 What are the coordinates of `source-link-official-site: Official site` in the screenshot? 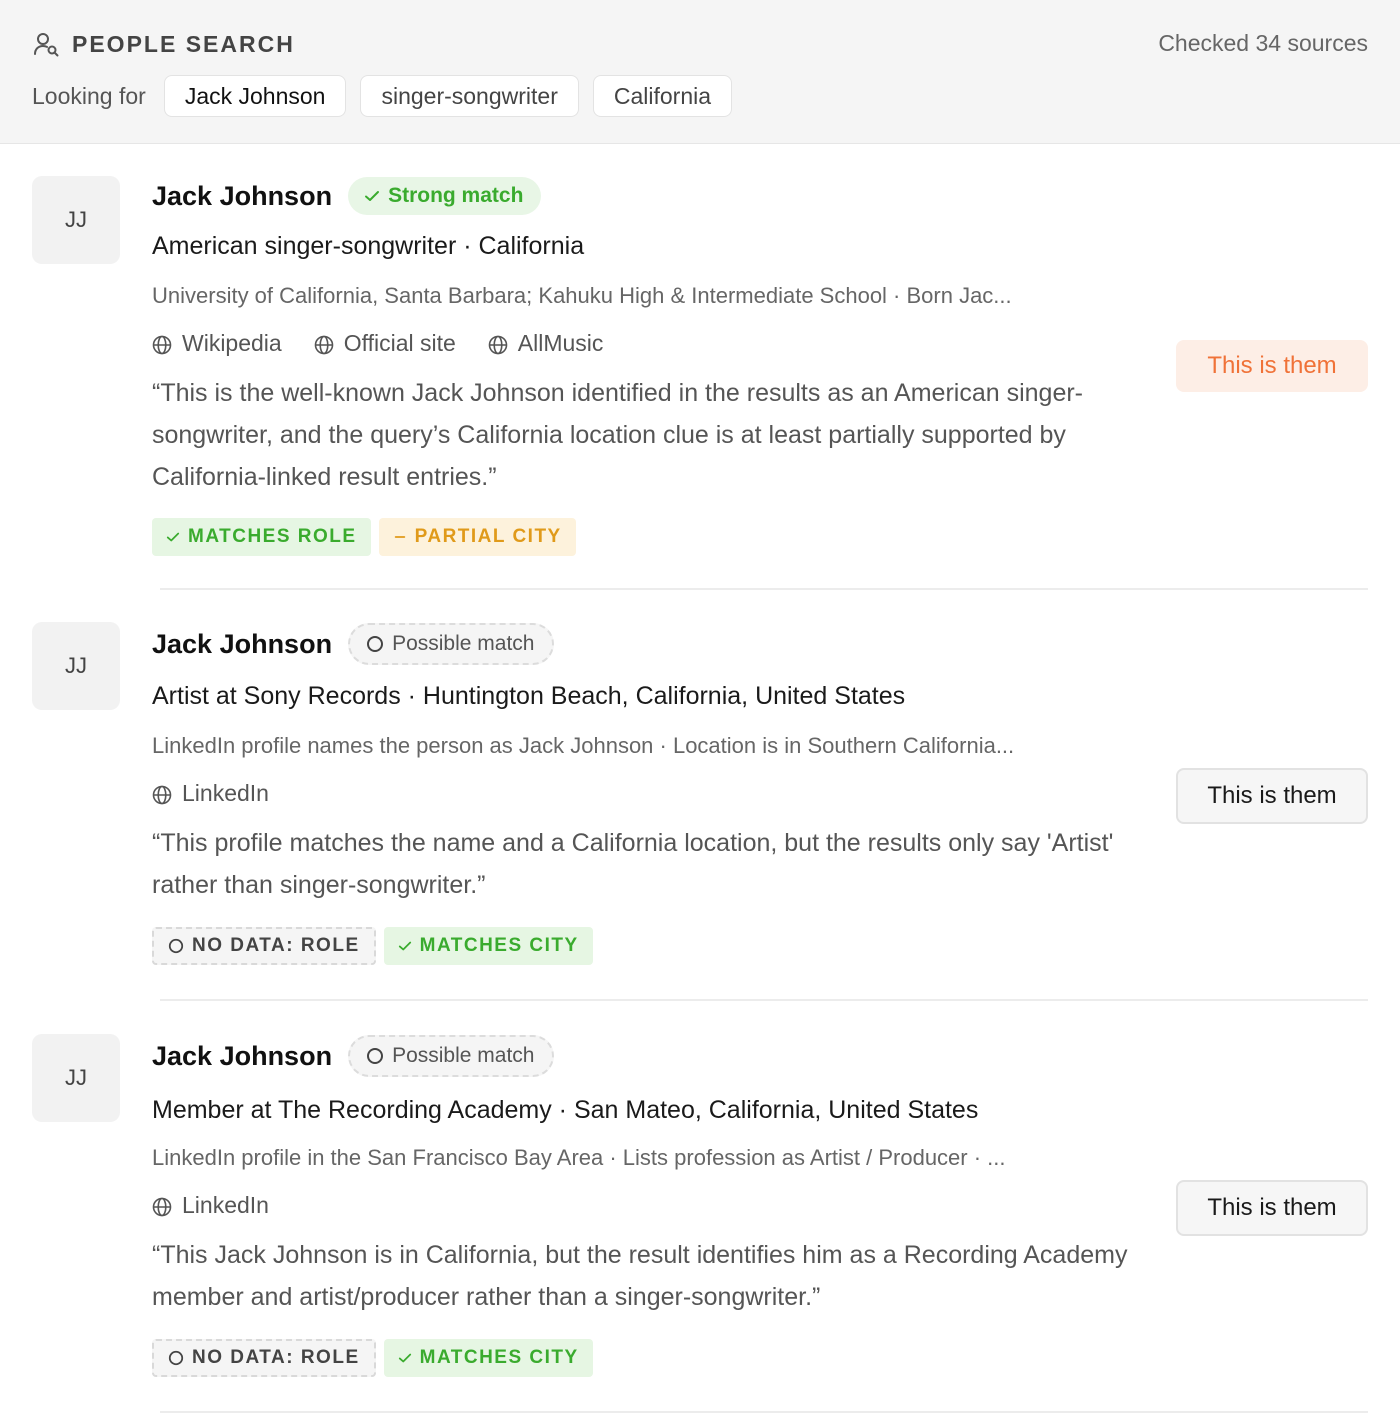 It's located at (385, 343).